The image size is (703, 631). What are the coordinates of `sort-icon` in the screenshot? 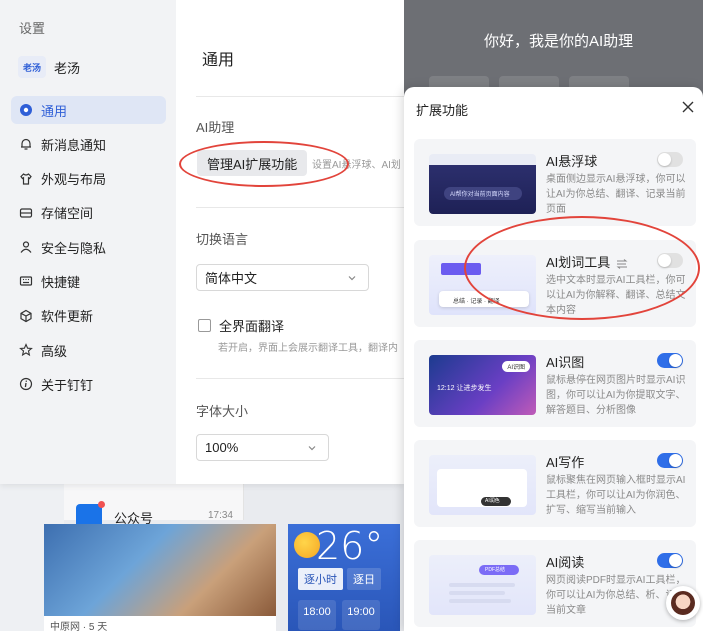 It's located at (622, 263).